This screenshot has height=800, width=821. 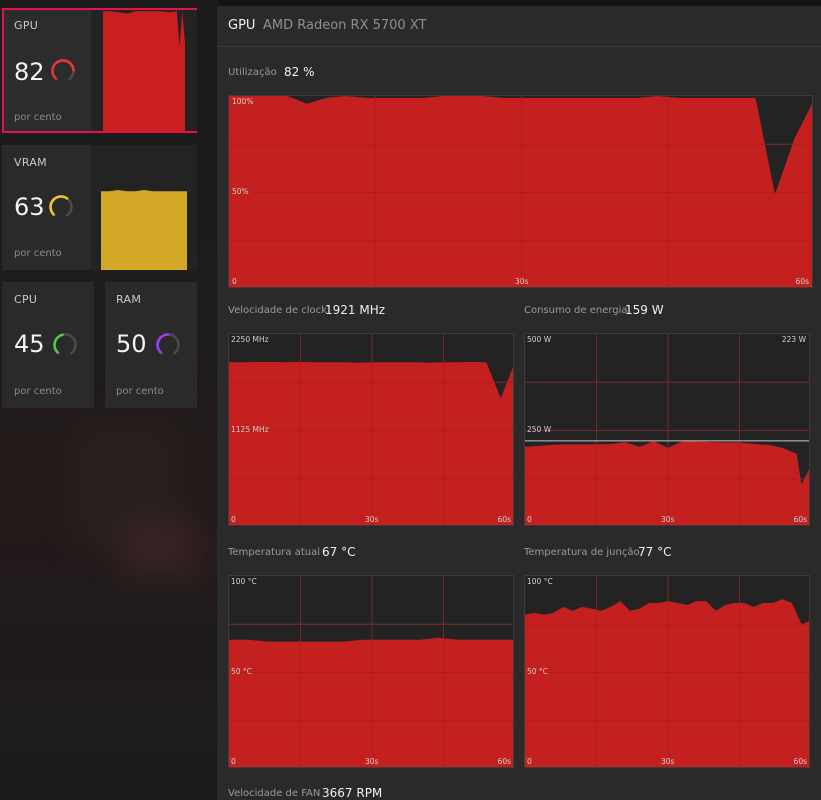 What do you see at coordinates (241, 671) in the screenshot?
I see `temp-ytick-mid: 50 °C` at bounding box center [241, 671].